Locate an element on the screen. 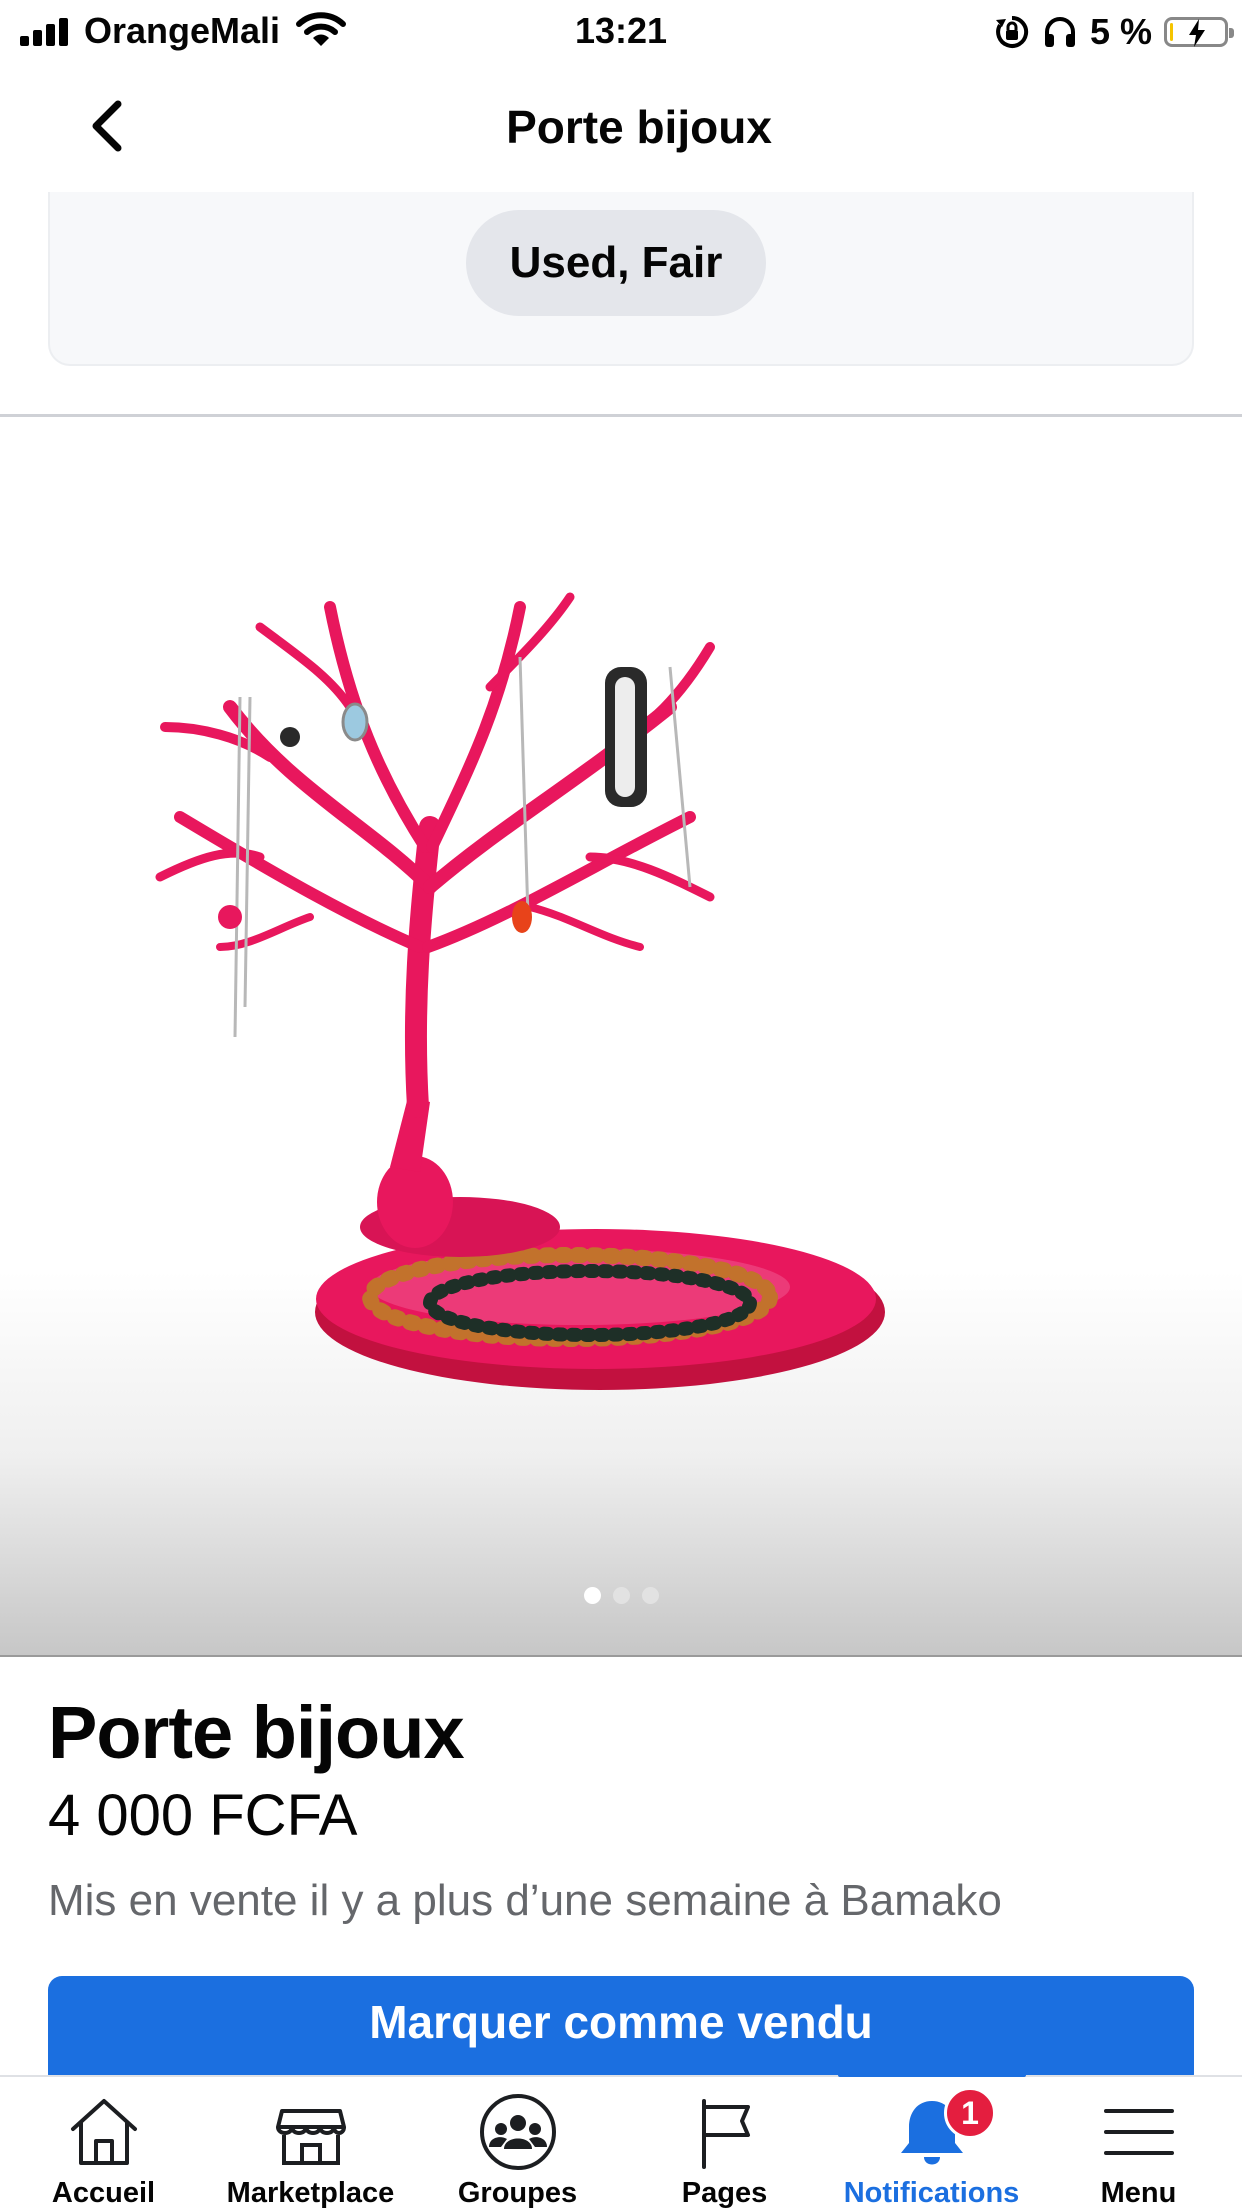 Image resolution: width=1242 pixels, height=2210 pixels. home-icon is located at coordinates (103, 2132).